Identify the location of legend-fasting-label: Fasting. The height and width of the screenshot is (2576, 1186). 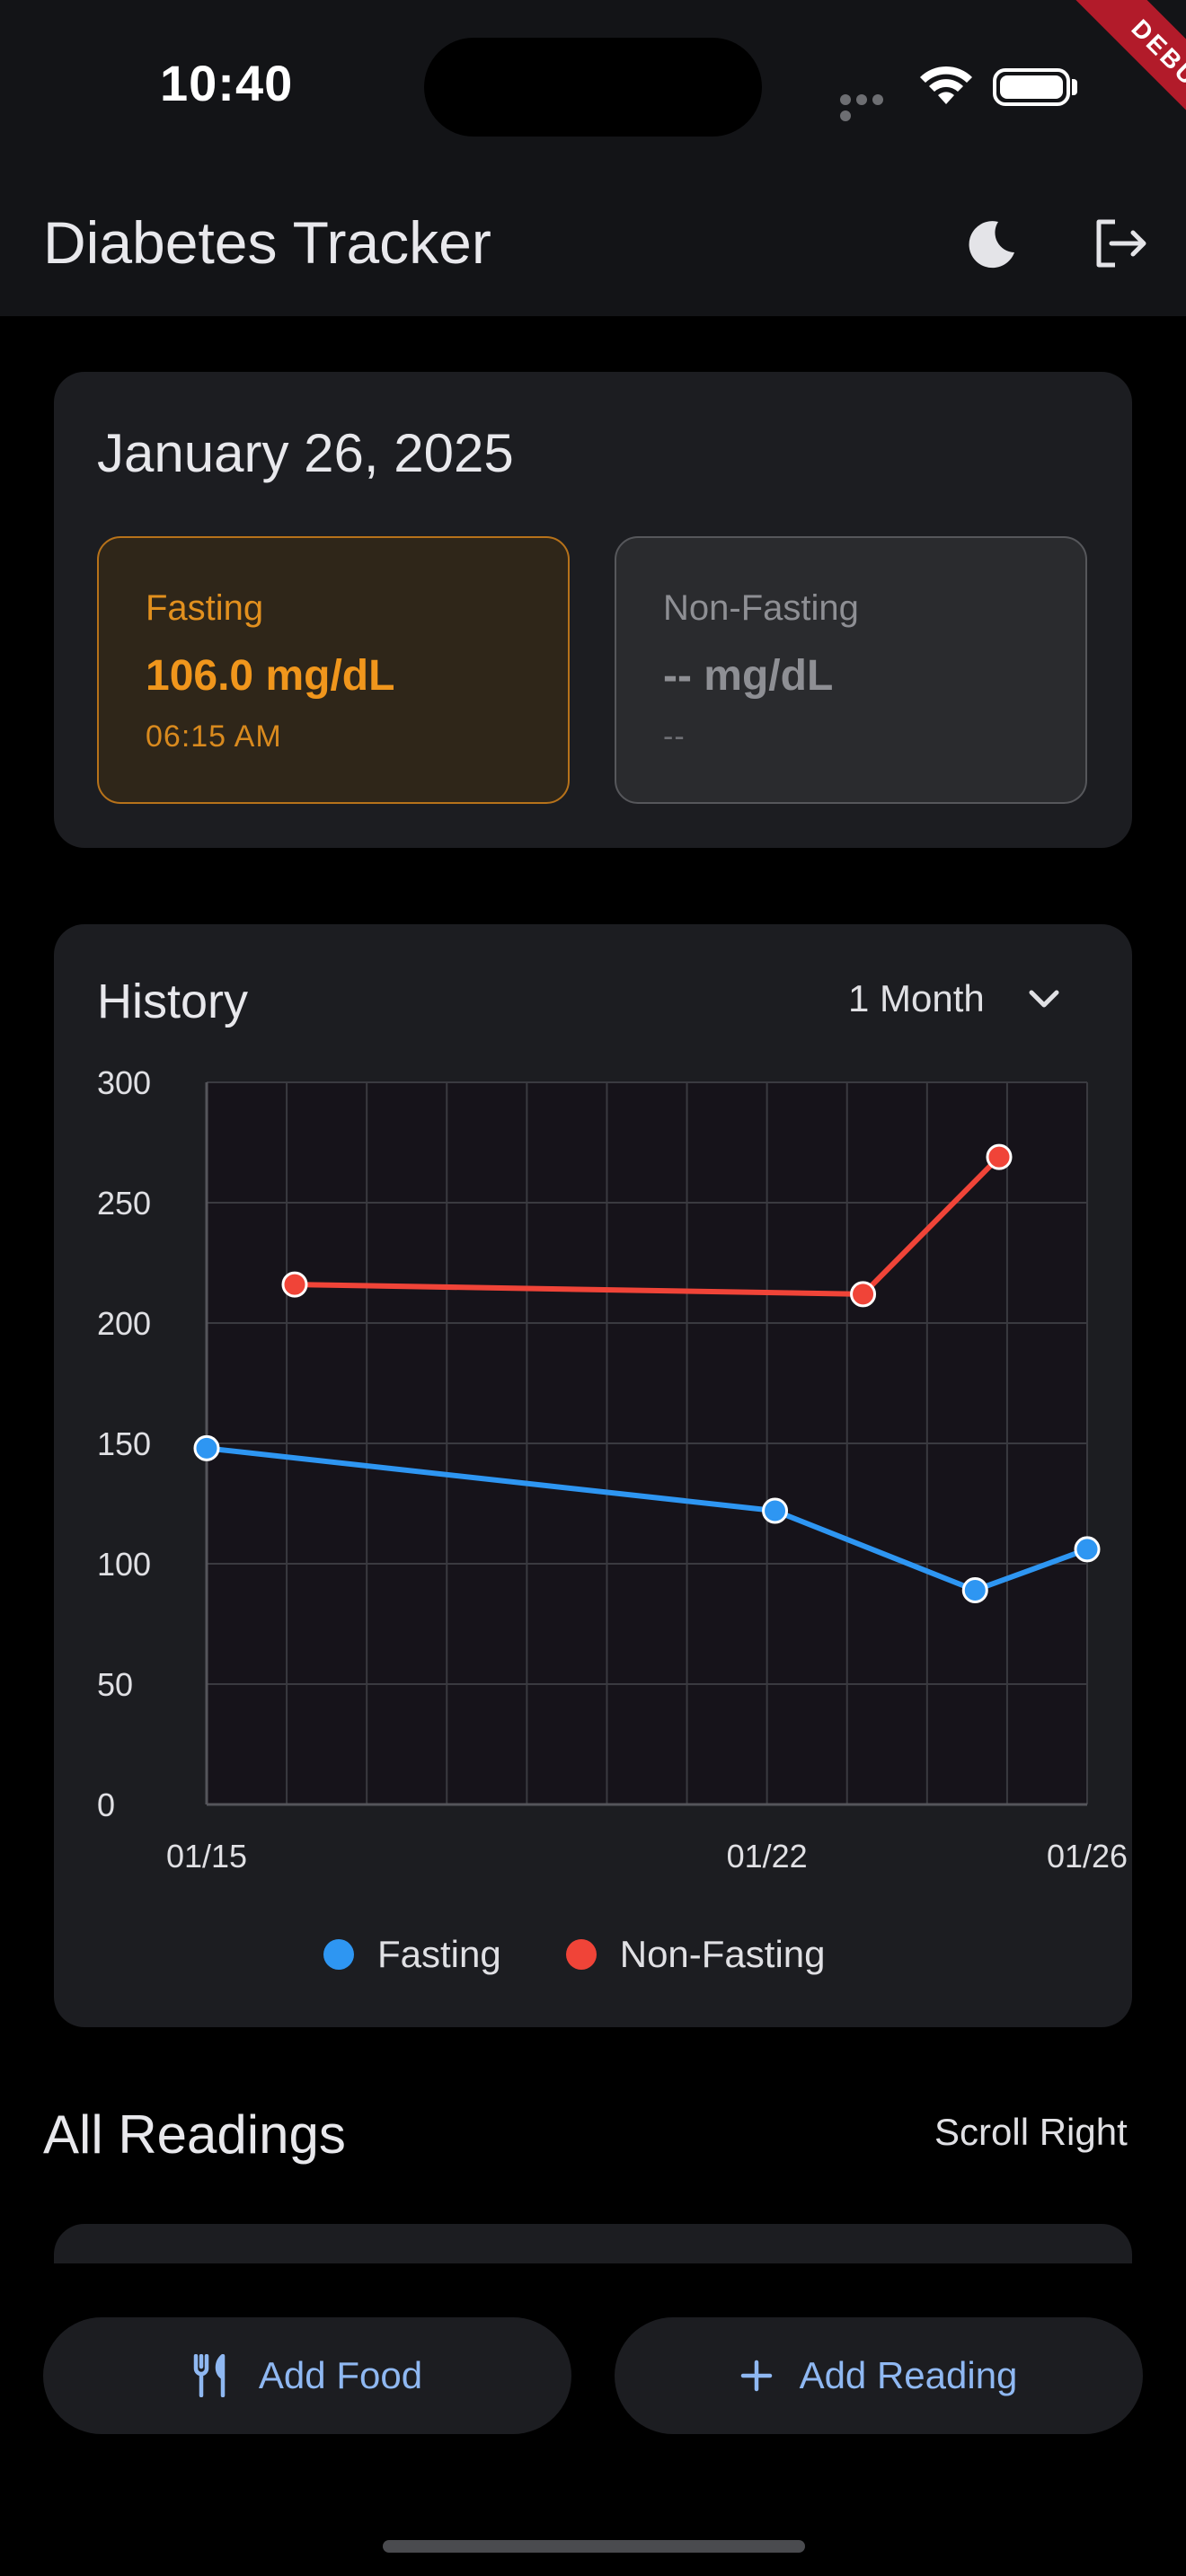
(439, 1954).